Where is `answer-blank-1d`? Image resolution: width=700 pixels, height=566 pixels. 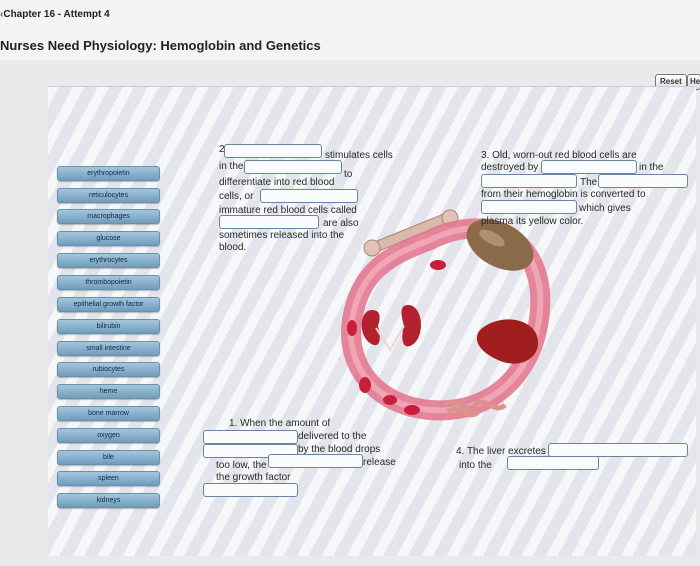 answer-blank-1d is located at coordinates (250, 490).